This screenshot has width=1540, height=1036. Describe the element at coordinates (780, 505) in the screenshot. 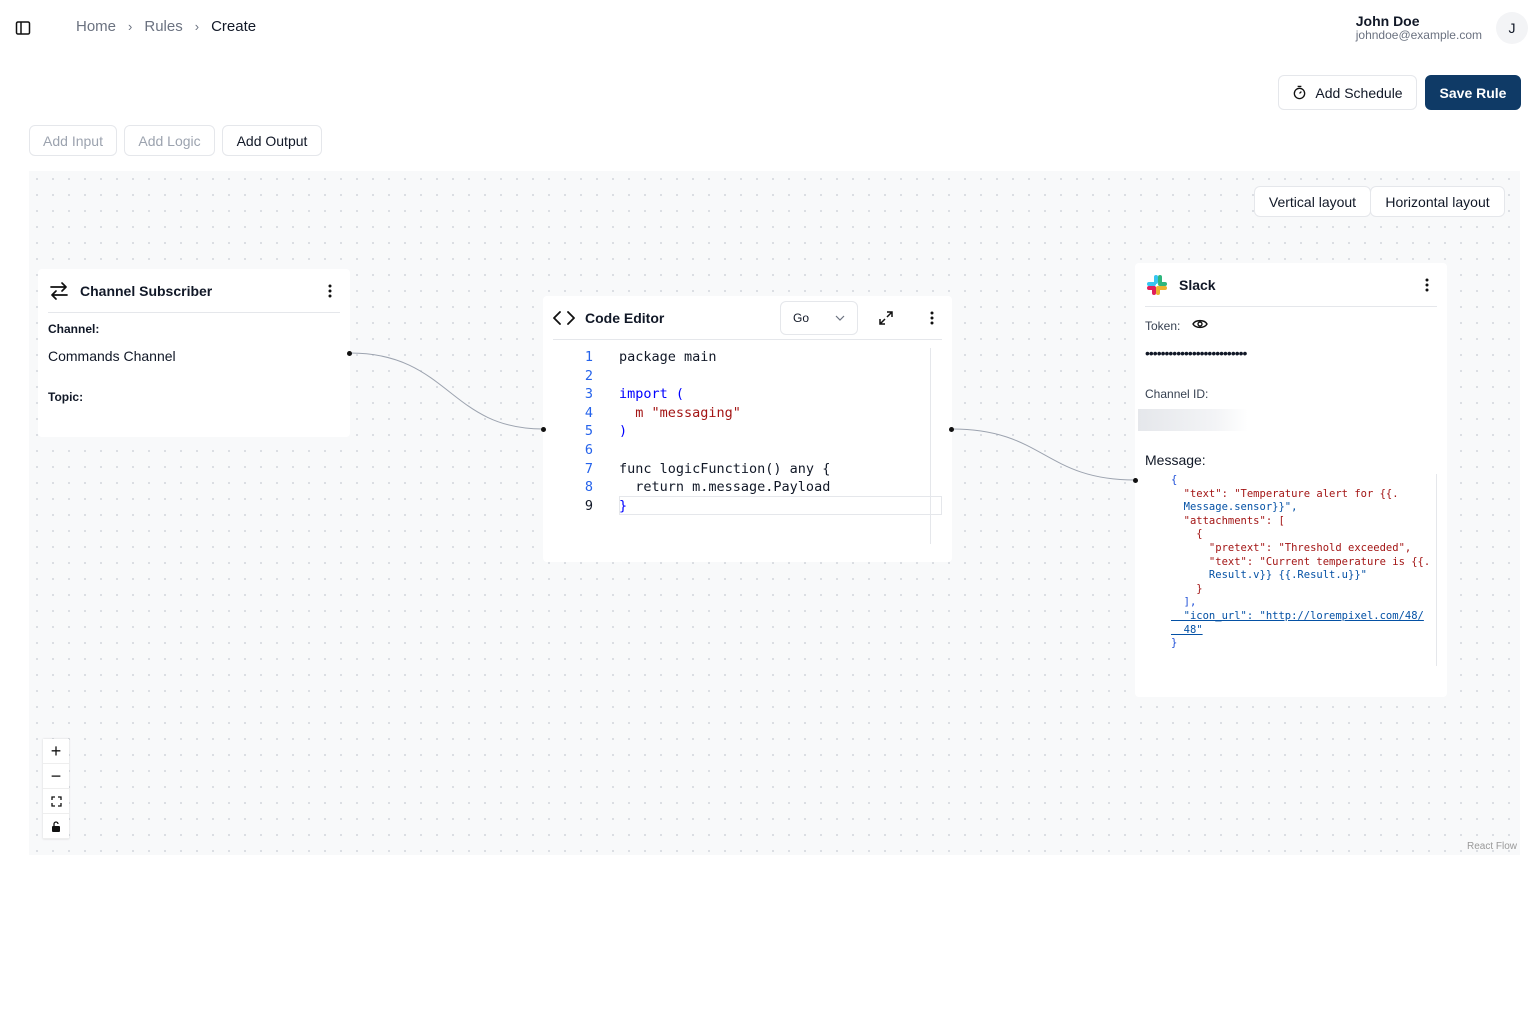

I see `current-line-highlight` at that location.